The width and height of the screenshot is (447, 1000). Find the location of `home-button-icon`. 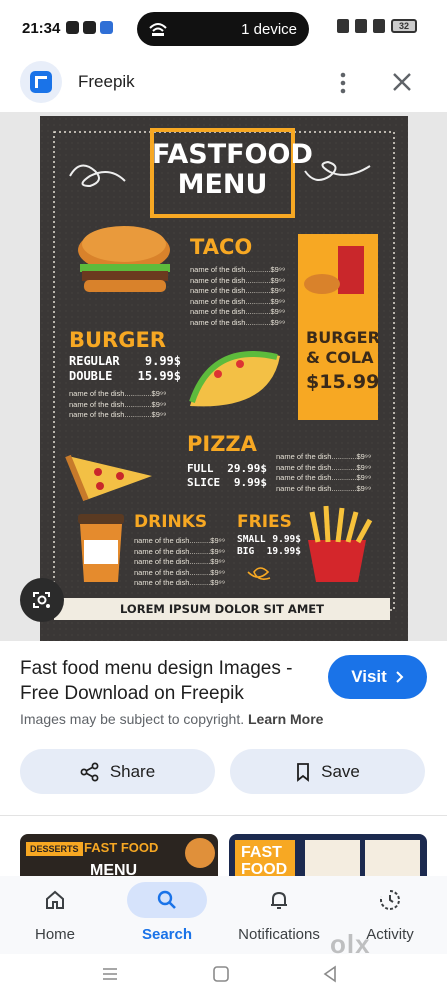

home-button-icon is located at coordinates (221, 974).